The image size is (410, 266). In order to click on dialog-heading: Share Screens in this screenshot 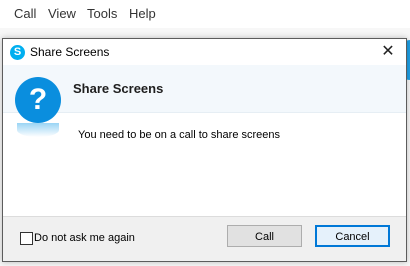, I will do `click(118, 88)`.